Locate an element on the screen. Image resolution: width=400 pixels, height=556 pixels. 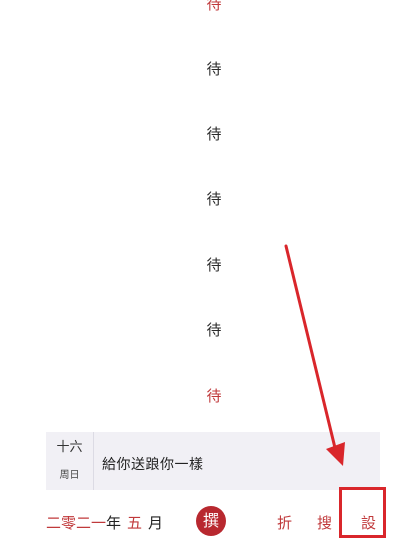
arrow-down-icon is located at coordinates (314, 355).